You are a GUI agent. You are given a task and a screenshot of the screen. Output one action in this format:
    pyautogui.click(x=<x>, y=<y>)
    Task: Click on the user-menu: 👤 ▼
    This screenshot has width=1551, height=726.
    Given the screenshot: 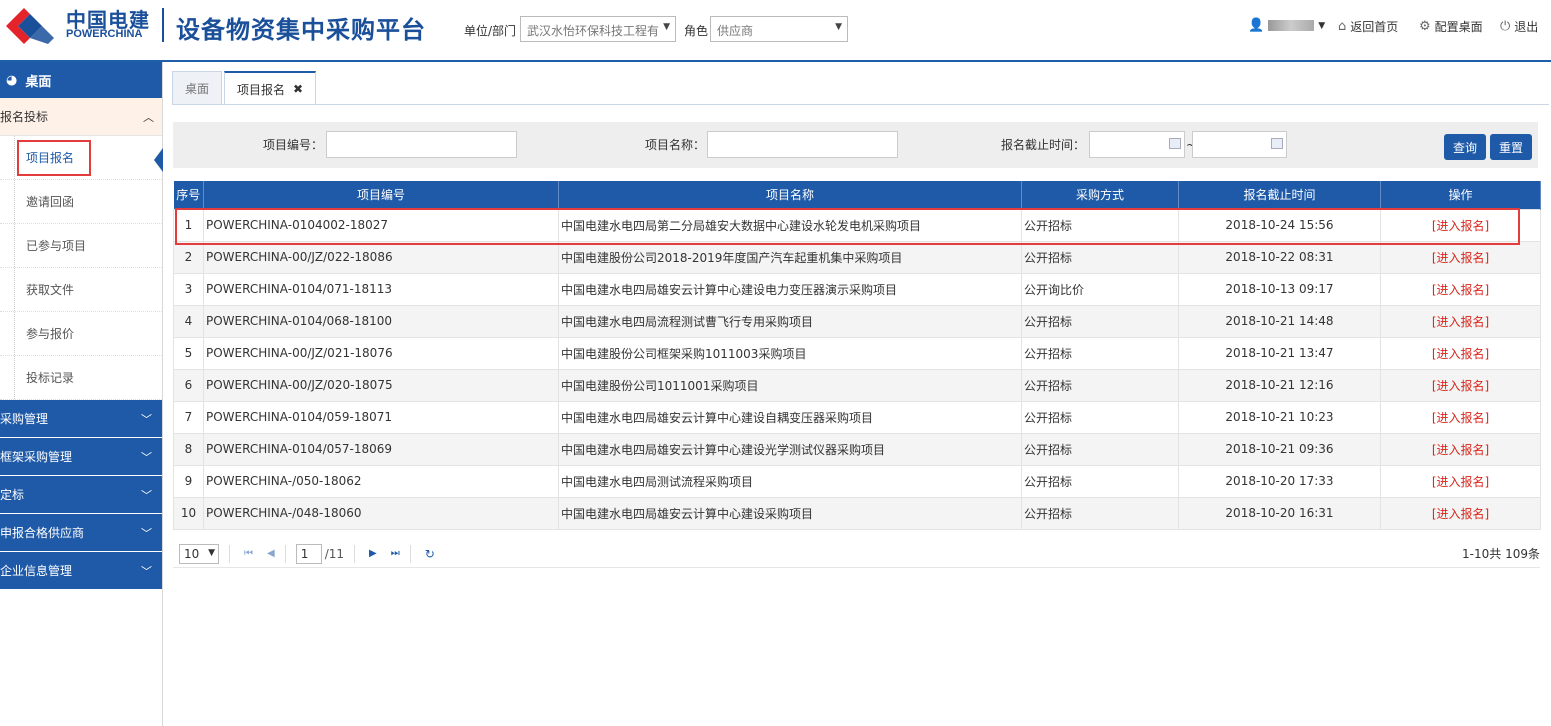 What is the action you would take?
    pyautogui.click(x=1286, y=25)
    